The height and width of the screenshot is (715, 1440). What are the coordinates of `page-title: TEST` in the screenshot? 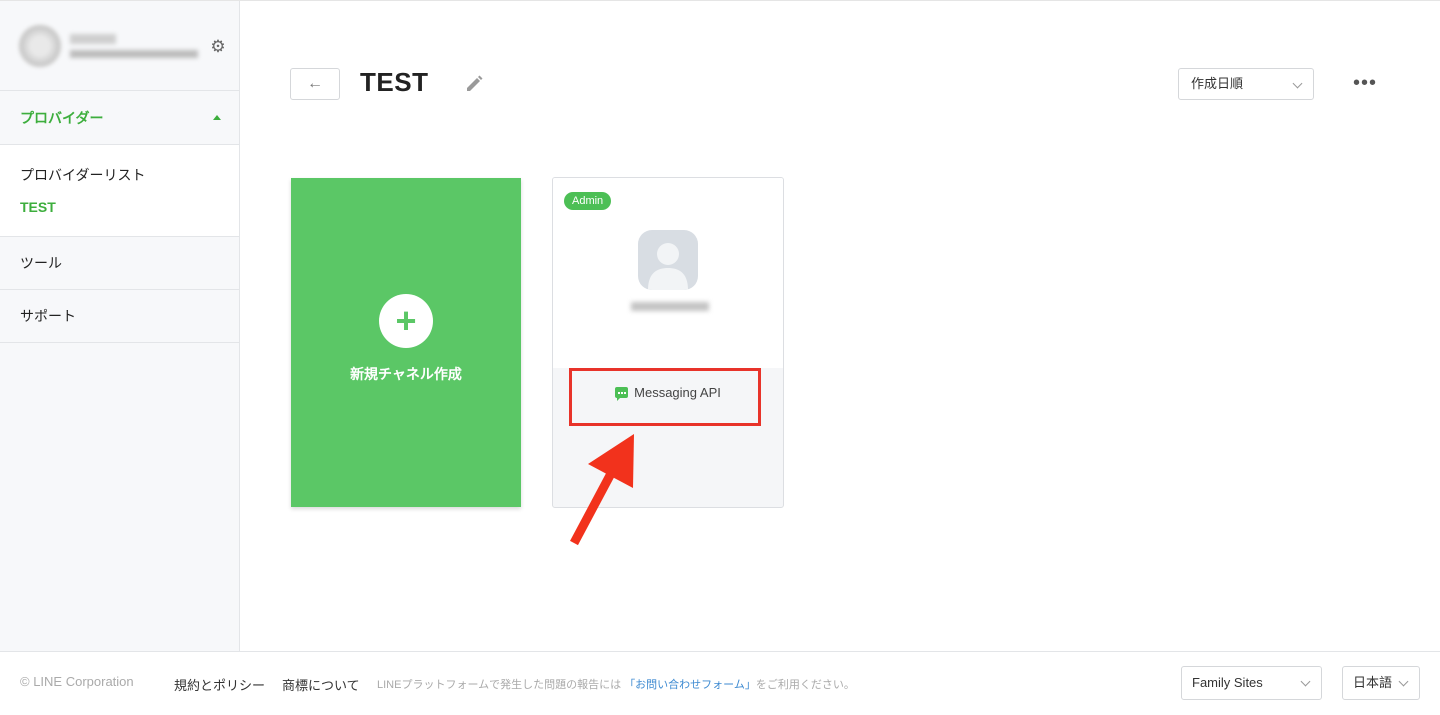 It's located at (394, 82).